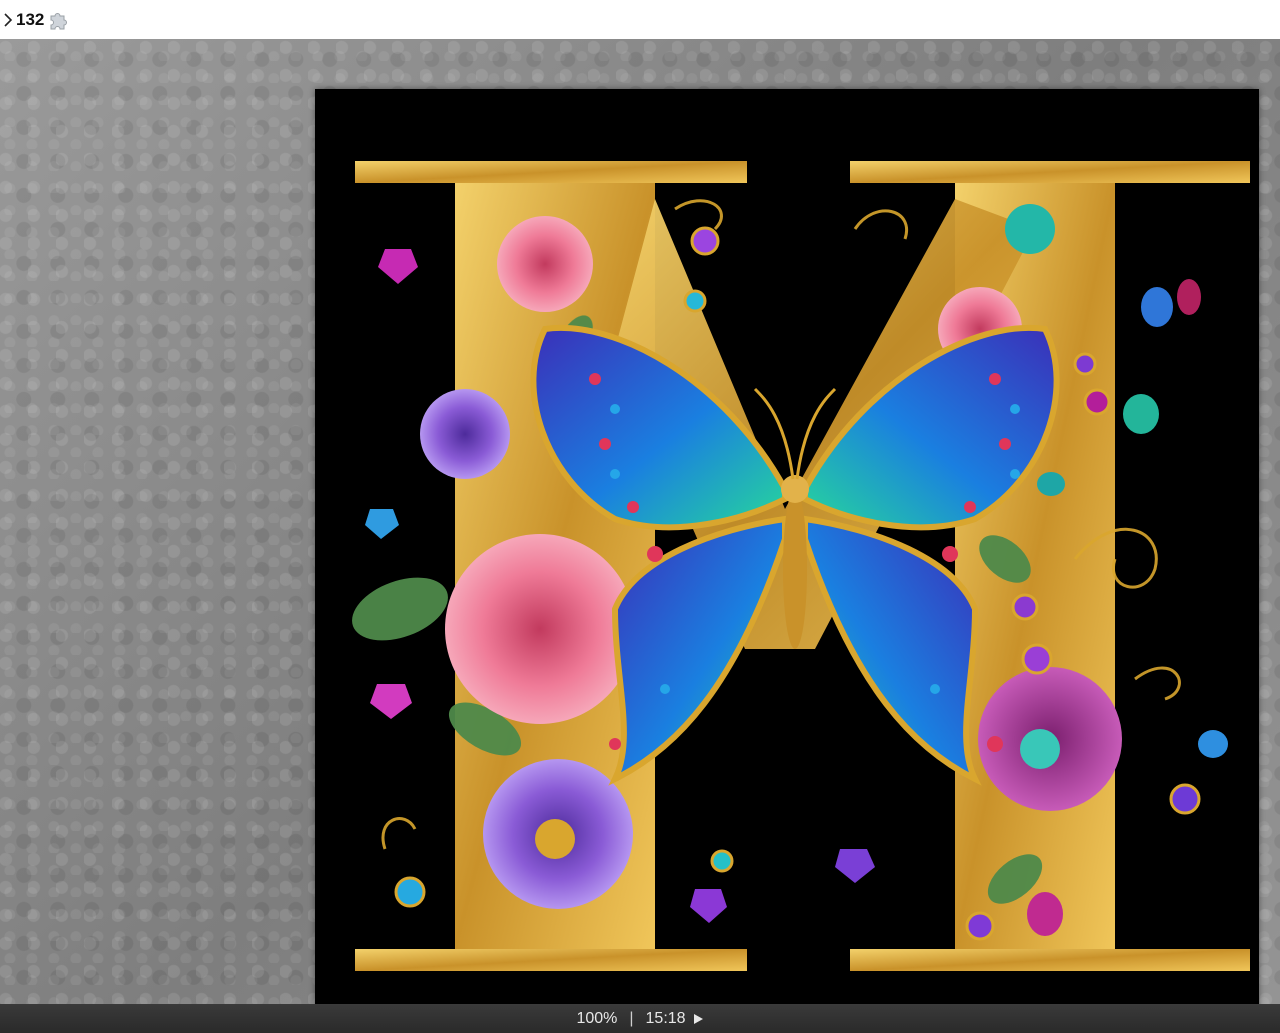 This screenshot has height=1033, width=1280. I want to click on timer: 15:18, so click(665, 1018).